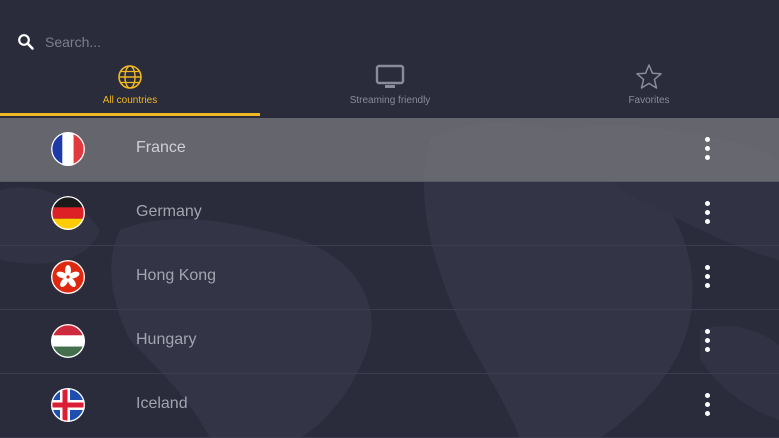  I want to click on germany-flag-icon, so click(68, 213).